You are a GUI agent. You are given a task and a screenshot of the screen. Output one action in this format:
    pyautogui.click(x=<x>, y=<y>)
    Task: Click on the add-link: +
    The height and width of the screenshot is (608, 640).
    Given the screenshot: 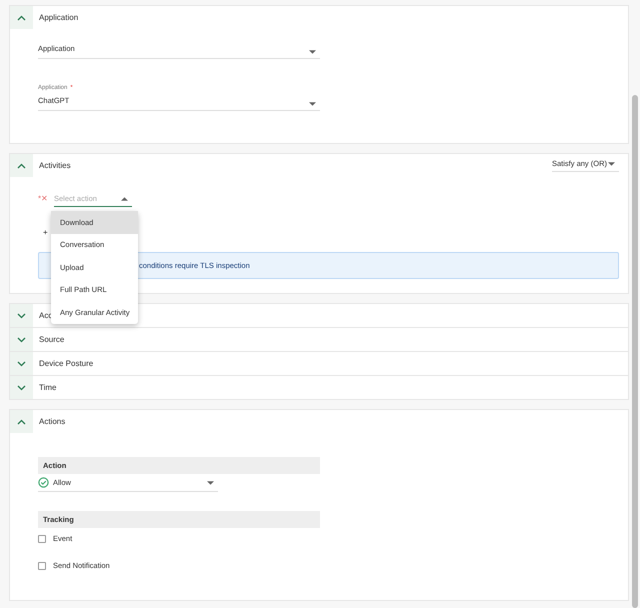 What is the action you would take?
    pyautogui.click(x=45, y=233)
    